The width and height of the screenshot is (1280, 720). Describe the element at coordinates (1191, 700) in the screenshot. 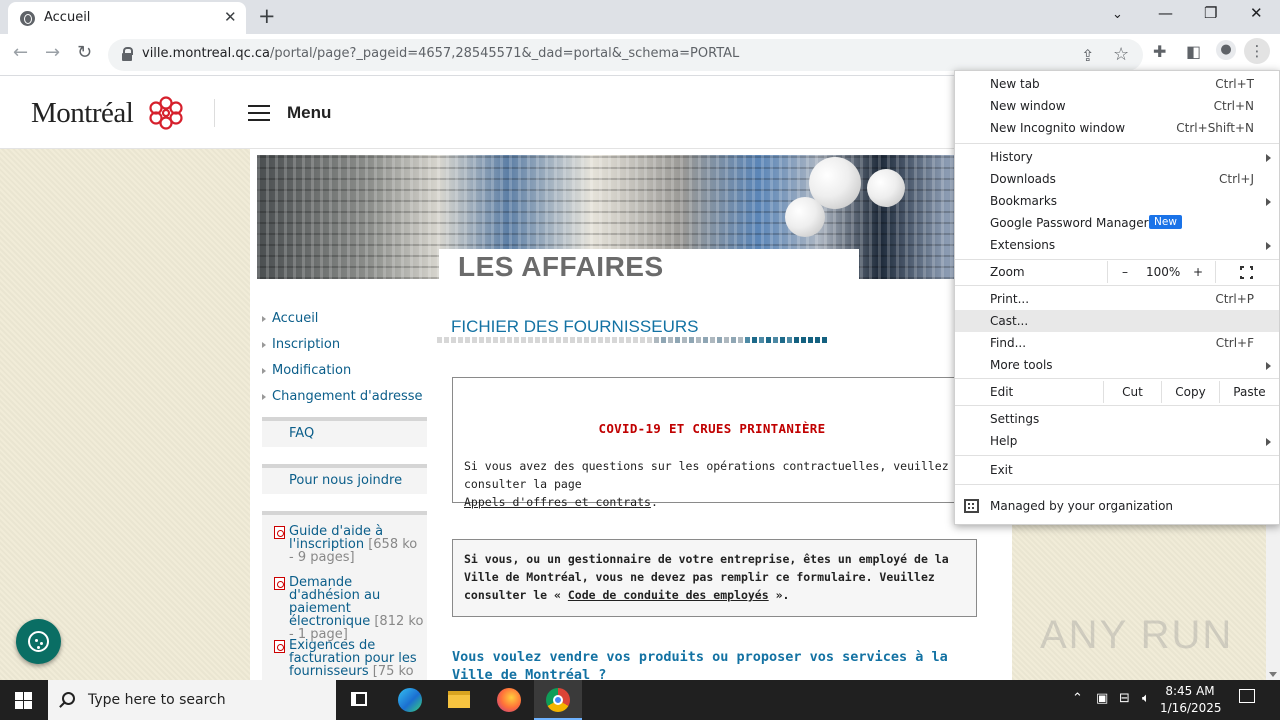

I see `taskbar-clock: 8:45 AM 1/16/2025` at that location.